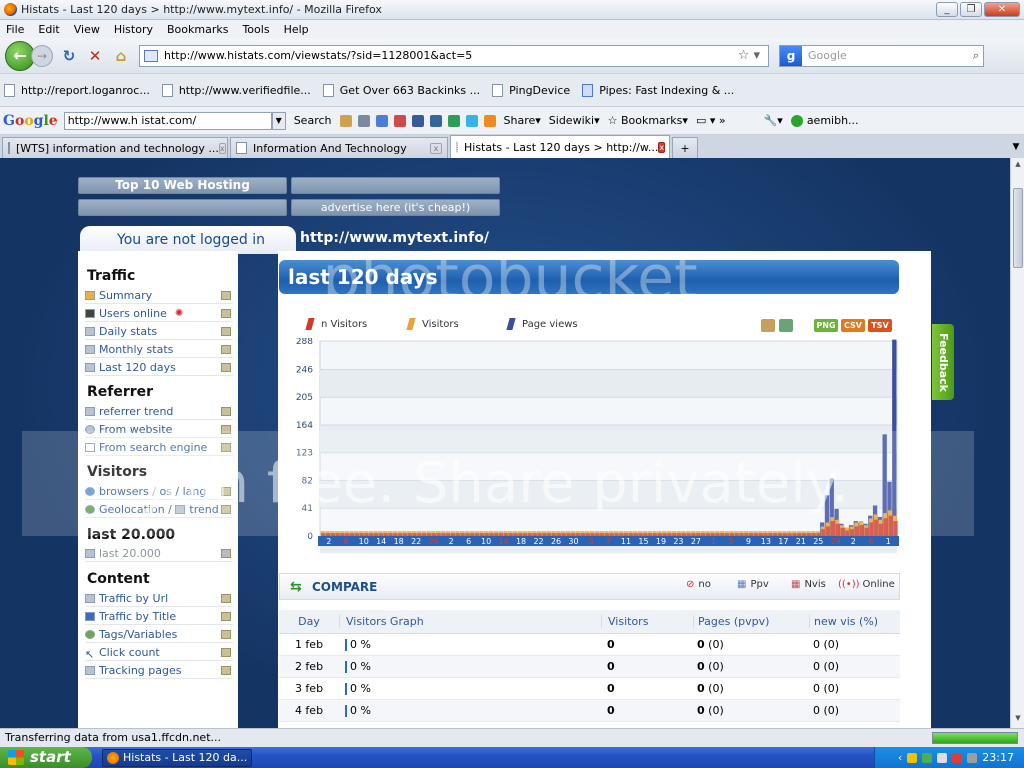 This screenshot has height=768, width=1024. What do you see at coordinates (10, 9) in the screenshot?
I see `firefox-icon` at bounding box center [10, 9].